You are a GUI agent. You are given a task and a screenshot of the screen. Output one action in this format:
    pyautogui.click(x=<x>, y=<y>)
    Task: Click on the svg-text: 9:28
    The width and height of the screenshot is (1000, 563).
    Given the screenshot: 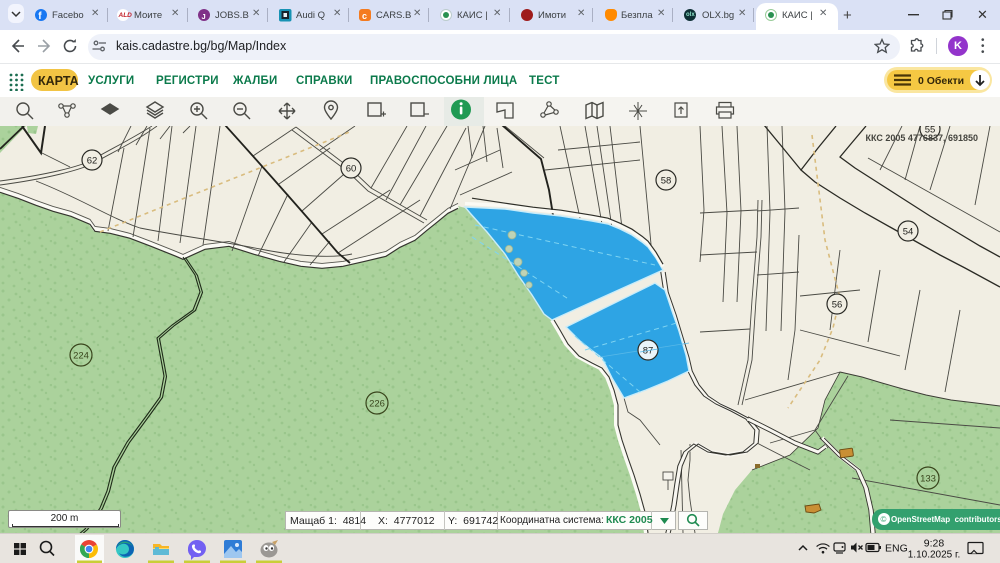 What is the action you would take?
    pyautogui.click(x=934, y=544)
    